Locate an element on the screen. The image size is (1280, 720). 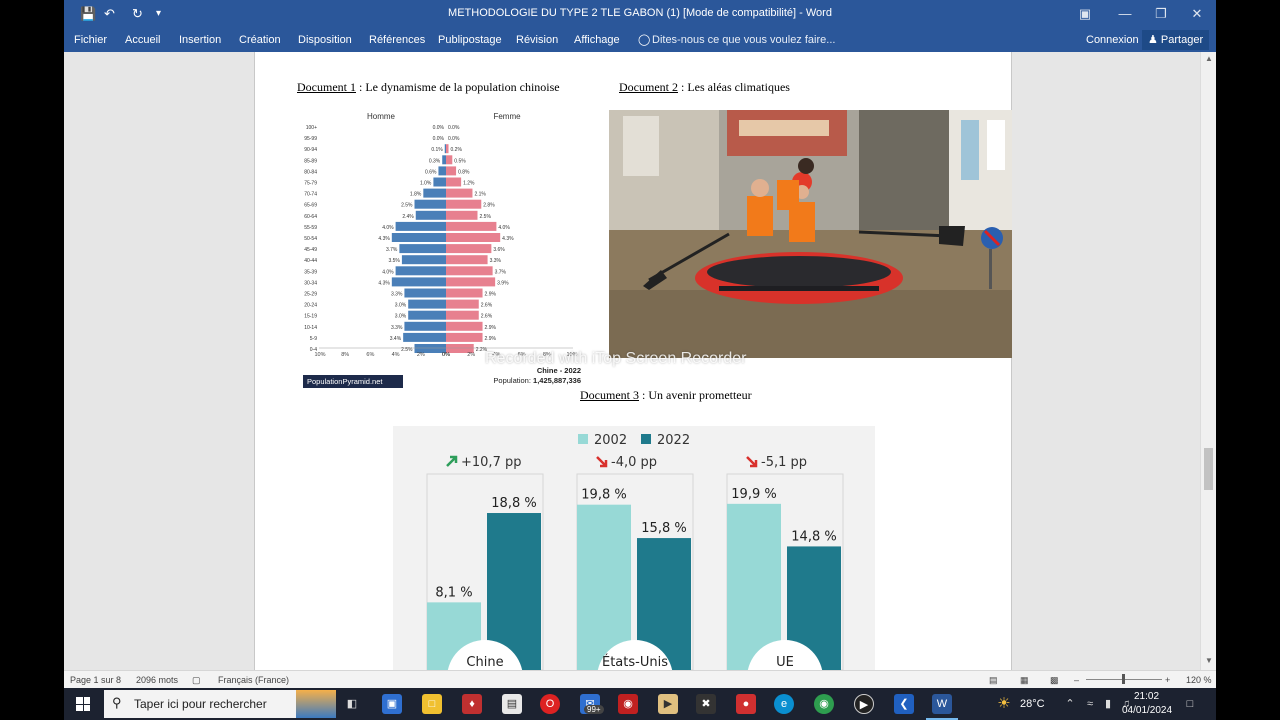
lightbulb-icon: ◯ is located at coordinates (644, 40).